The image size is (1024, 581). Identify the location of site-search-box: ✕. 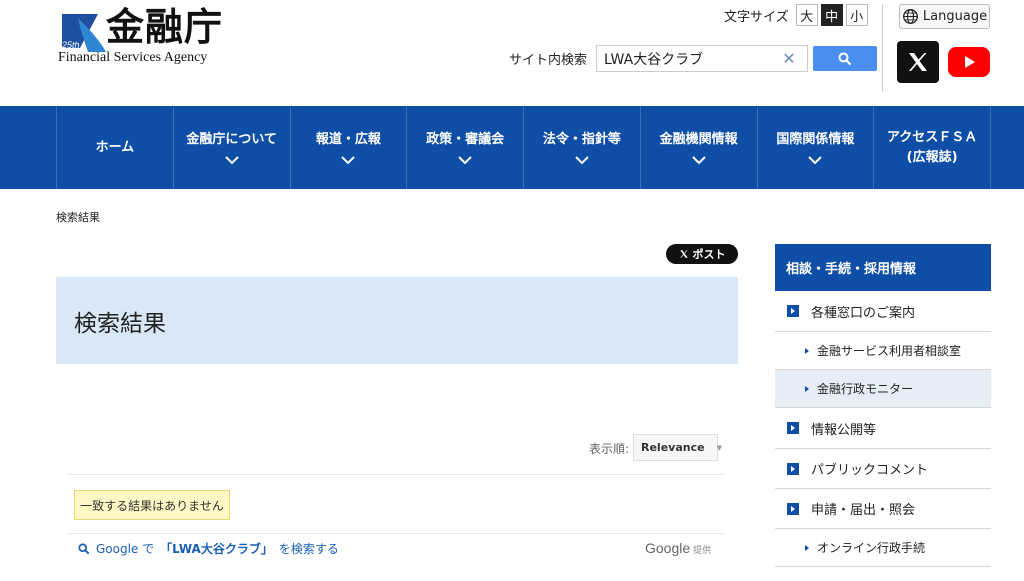
(702, 58).